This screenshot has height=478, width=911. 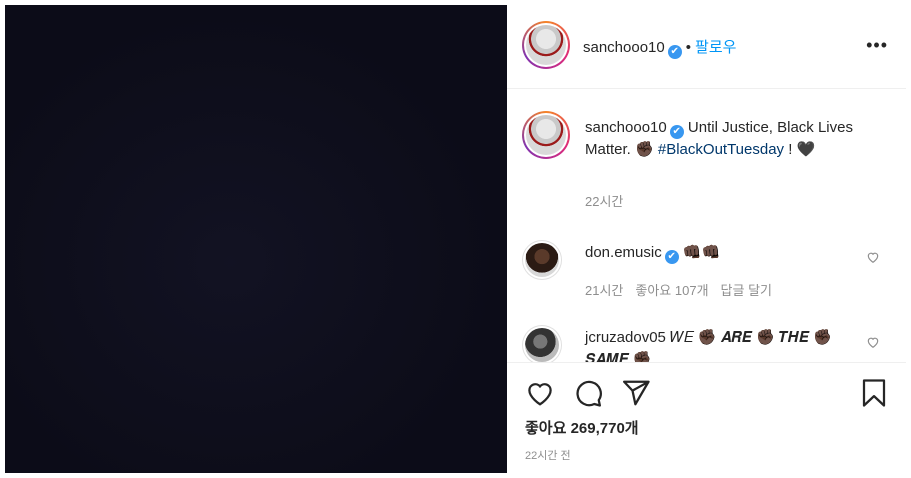 I want to click on paper-plane-icon, so click(x=636, y=393).